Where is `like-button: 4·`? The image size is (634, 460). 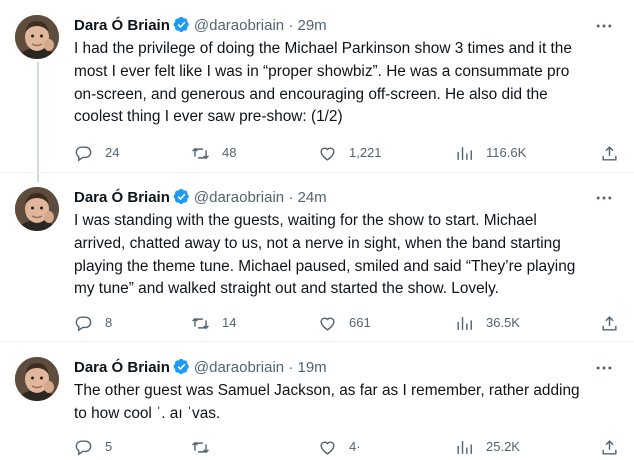 like-button: 4· is located at coordinates (339, 447).